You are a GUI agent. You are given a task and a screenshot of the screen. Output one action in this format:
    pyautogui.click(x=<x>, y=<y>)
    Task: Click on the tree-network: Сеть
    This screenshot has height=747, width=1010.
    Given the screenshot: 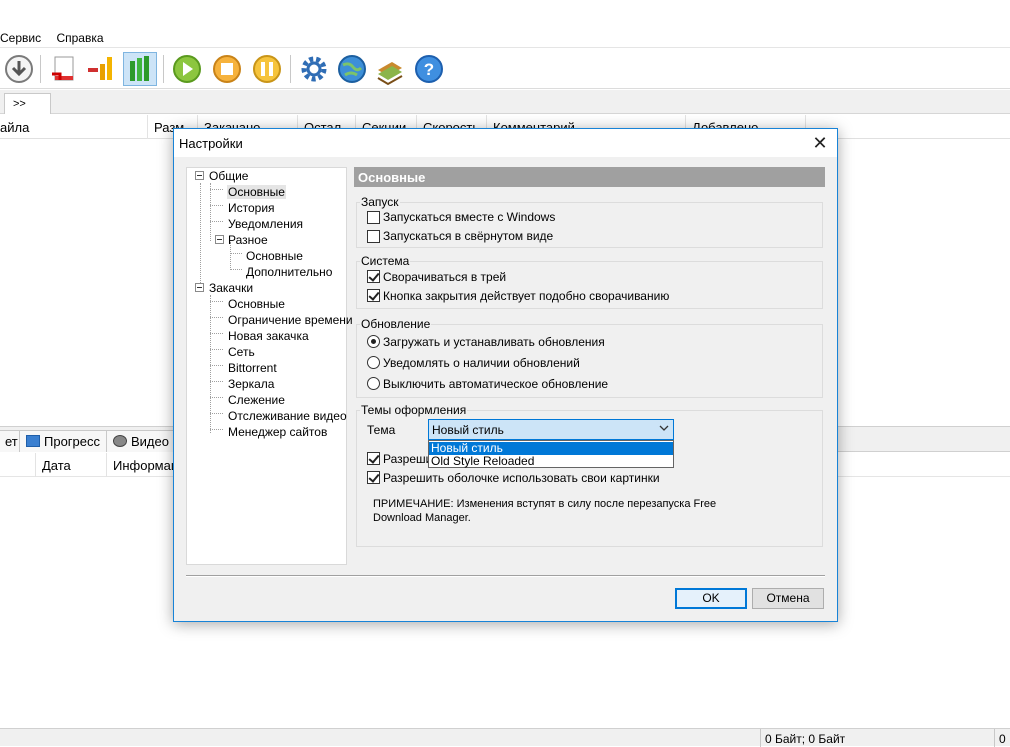 What is the action you would take?
    pyautogui.click(x=241, y=352)
    